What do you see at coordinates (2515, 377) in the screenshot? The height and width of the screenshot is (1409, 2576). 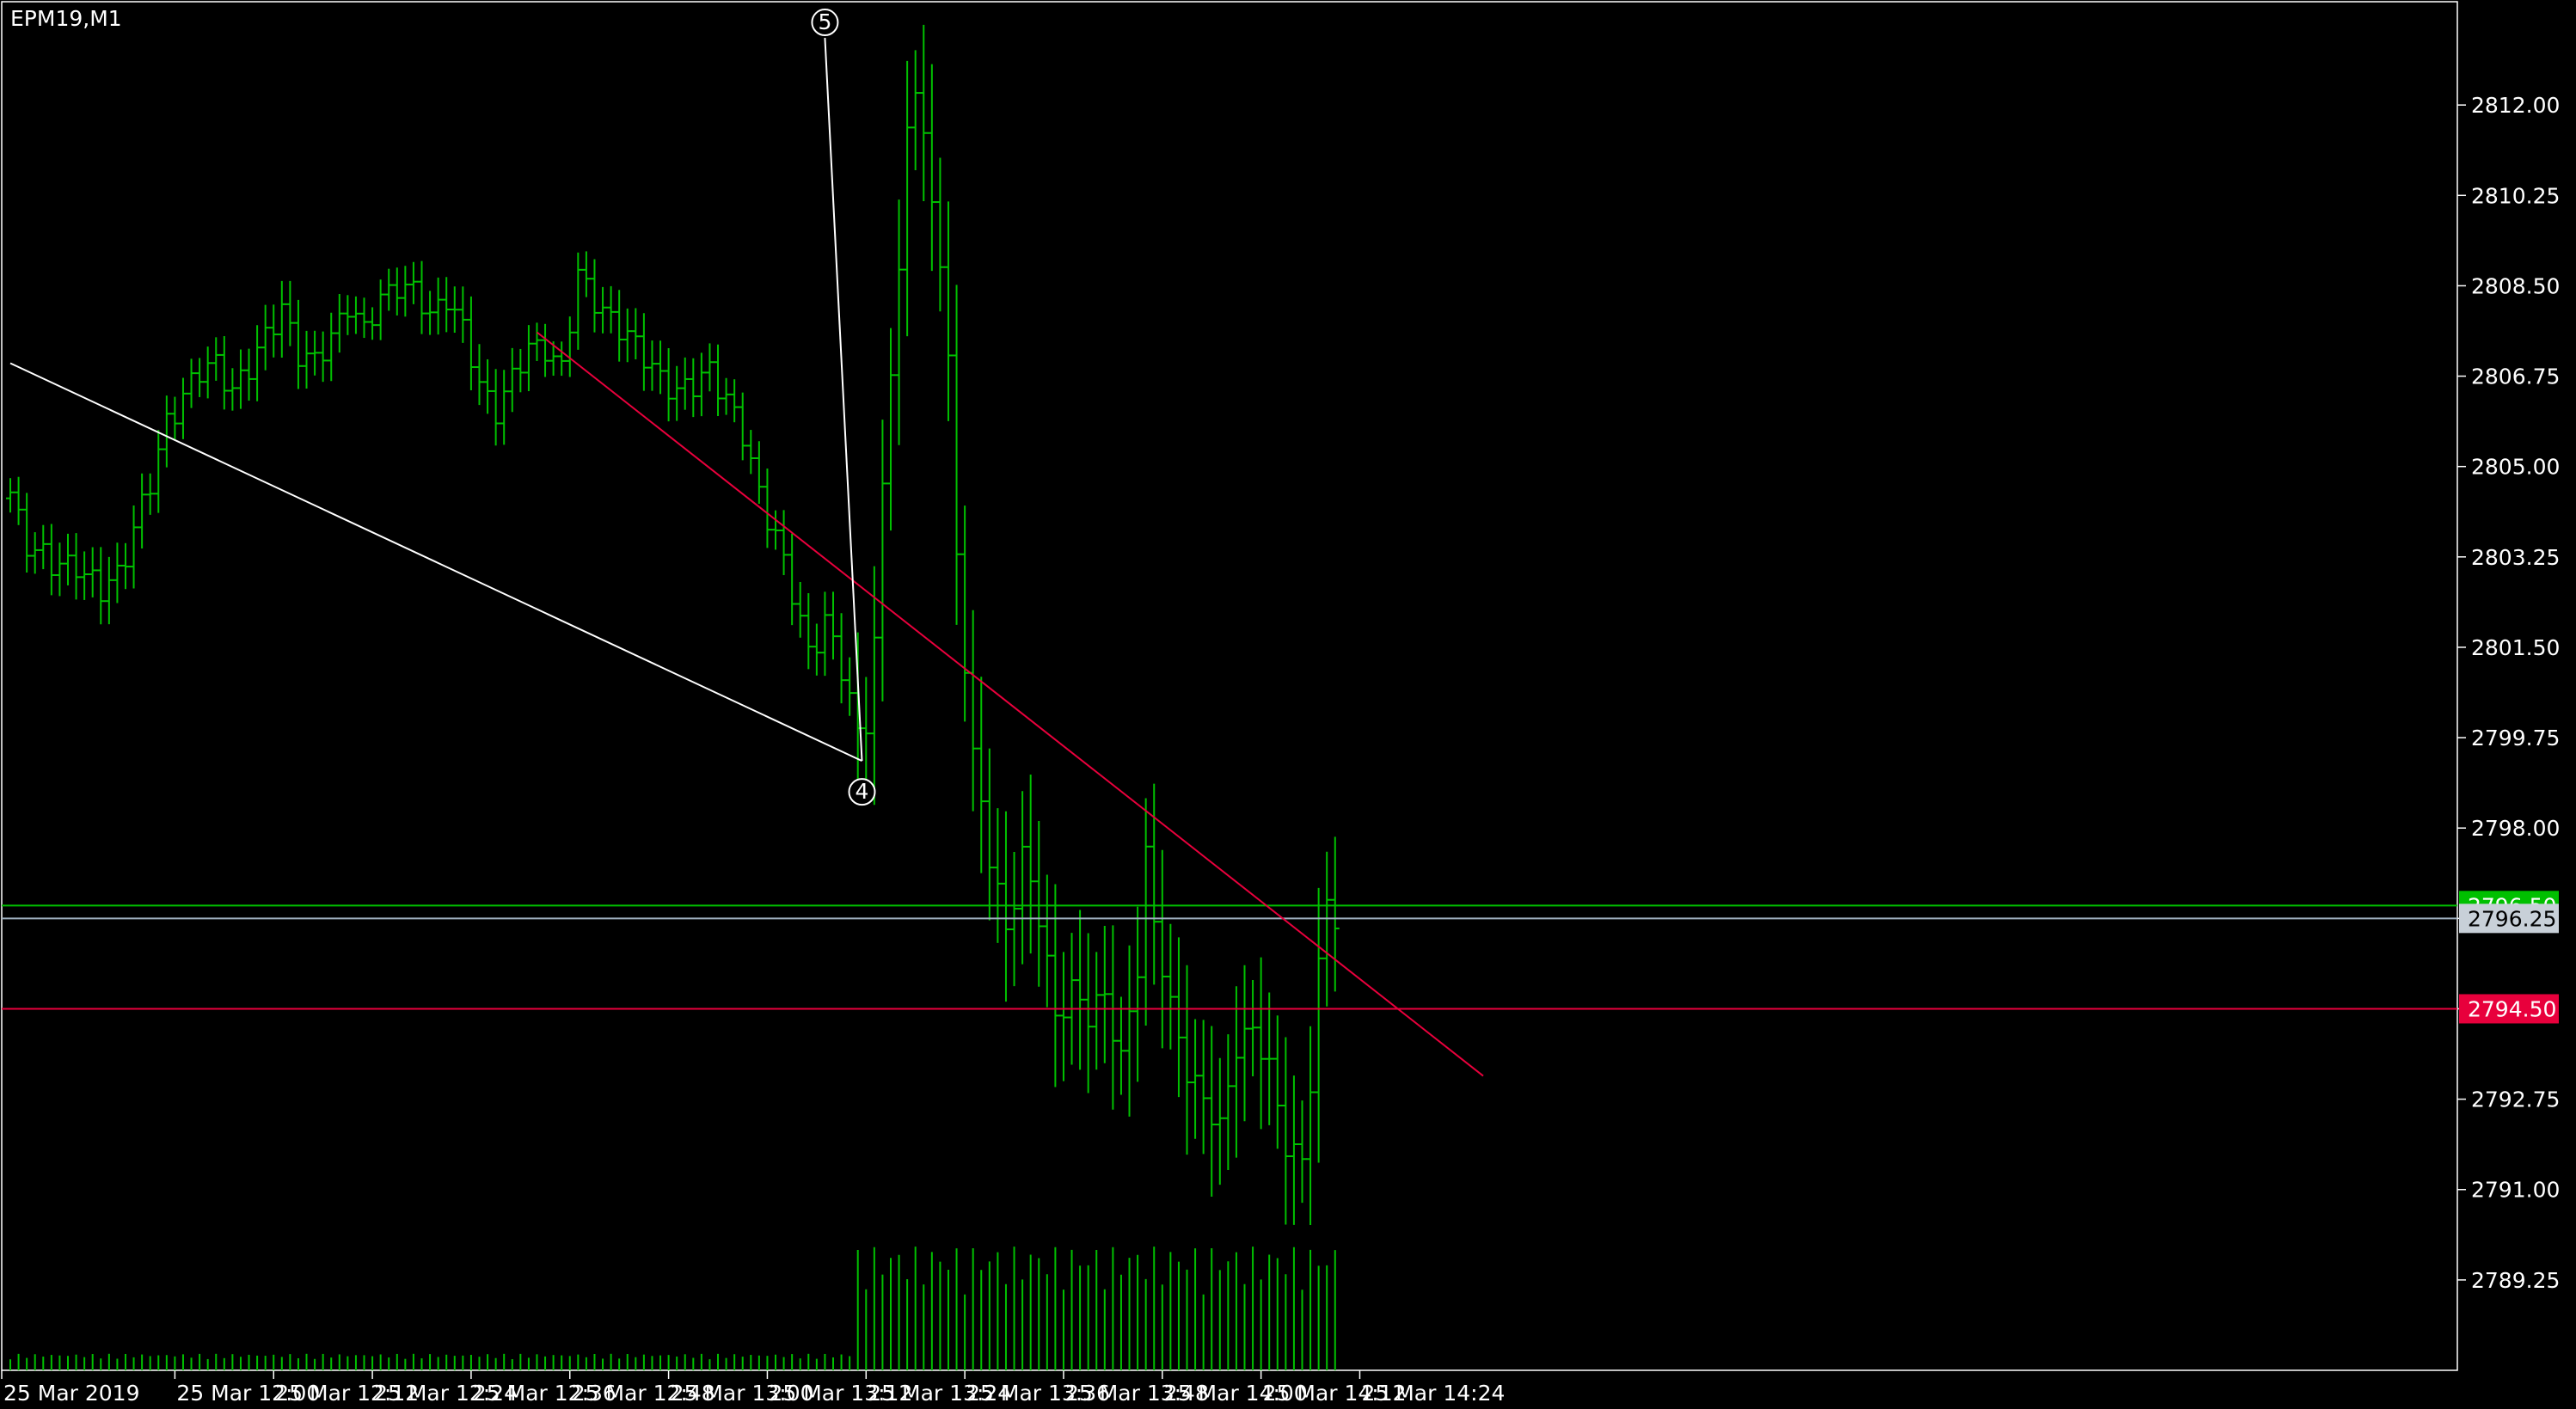 I see `price-tick-label: 2806.75` at bounding box center [2515, 377].